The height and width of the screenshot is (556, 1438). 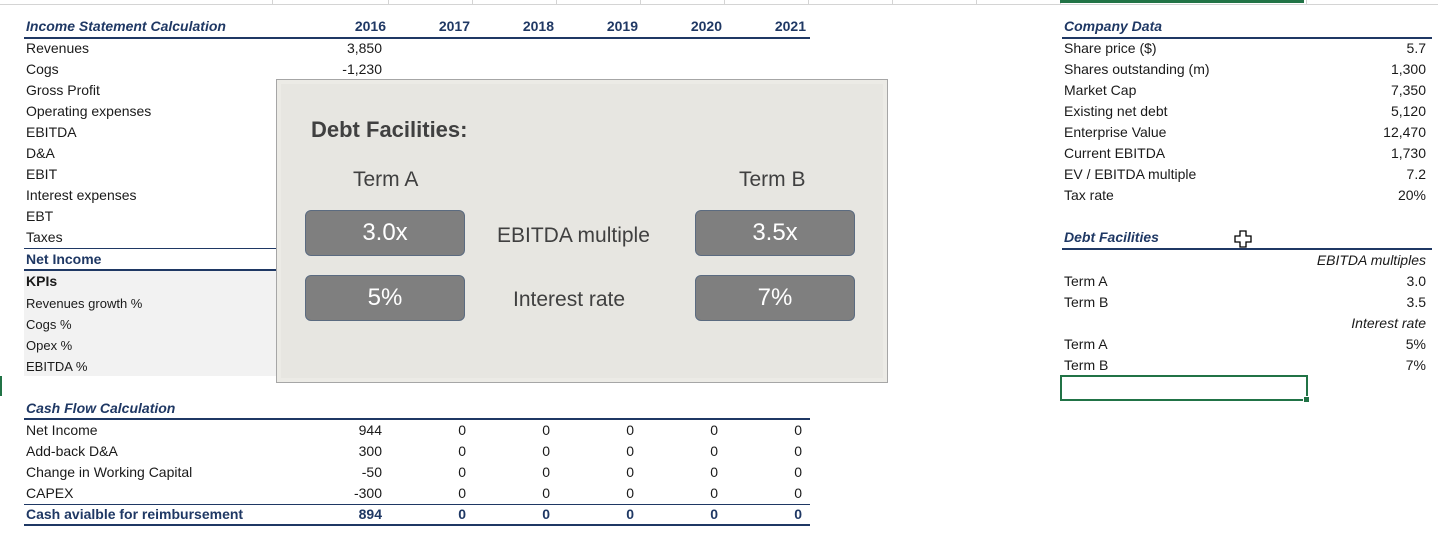 I want to click on income-row-label: Cogs, so click(x=42, y=69).